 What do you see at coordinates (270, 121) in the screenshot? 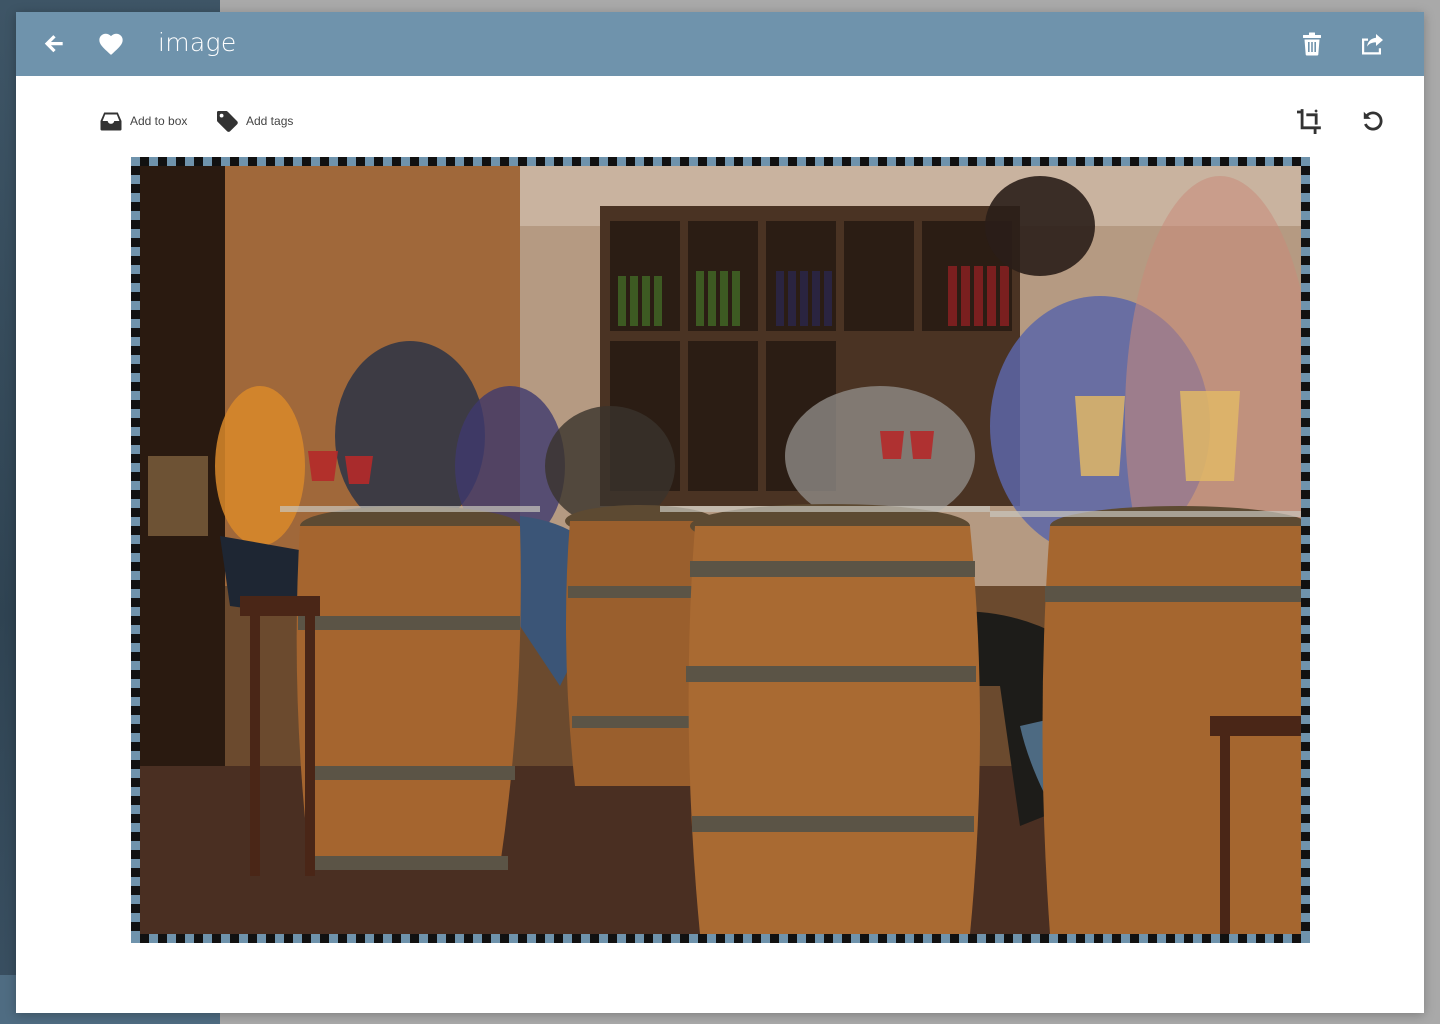
I see `add-tags-label: Add tags` at bounding box center [270, 121].